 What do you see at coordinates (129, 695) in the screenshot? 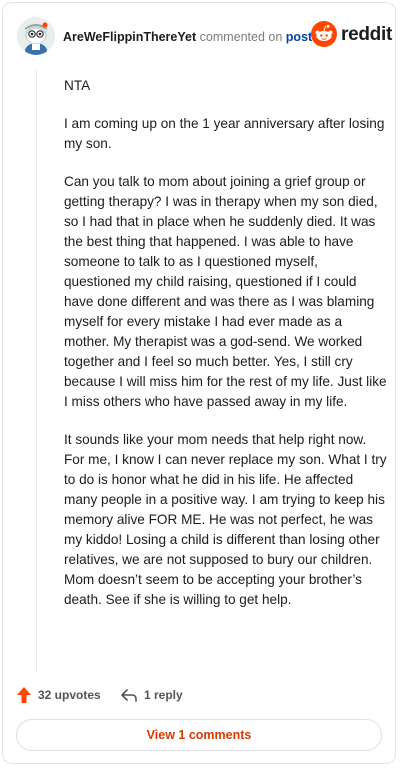
I see `reply-arrow-icon` at bounding box center [129, 695].